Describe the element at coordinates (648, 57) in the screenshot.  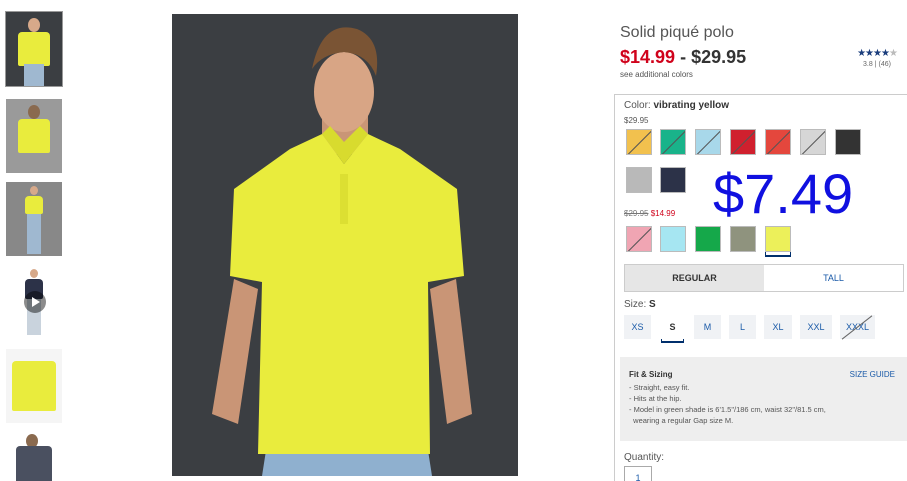
I see `sale-price: $14.99` at that location.